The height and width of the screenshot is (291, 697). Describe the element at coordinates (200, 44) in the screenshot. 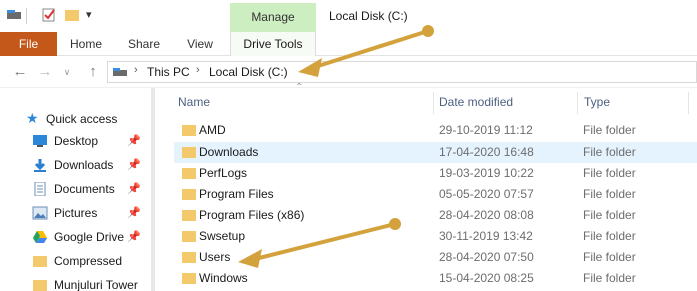

I see `tab-view: View` at that location.